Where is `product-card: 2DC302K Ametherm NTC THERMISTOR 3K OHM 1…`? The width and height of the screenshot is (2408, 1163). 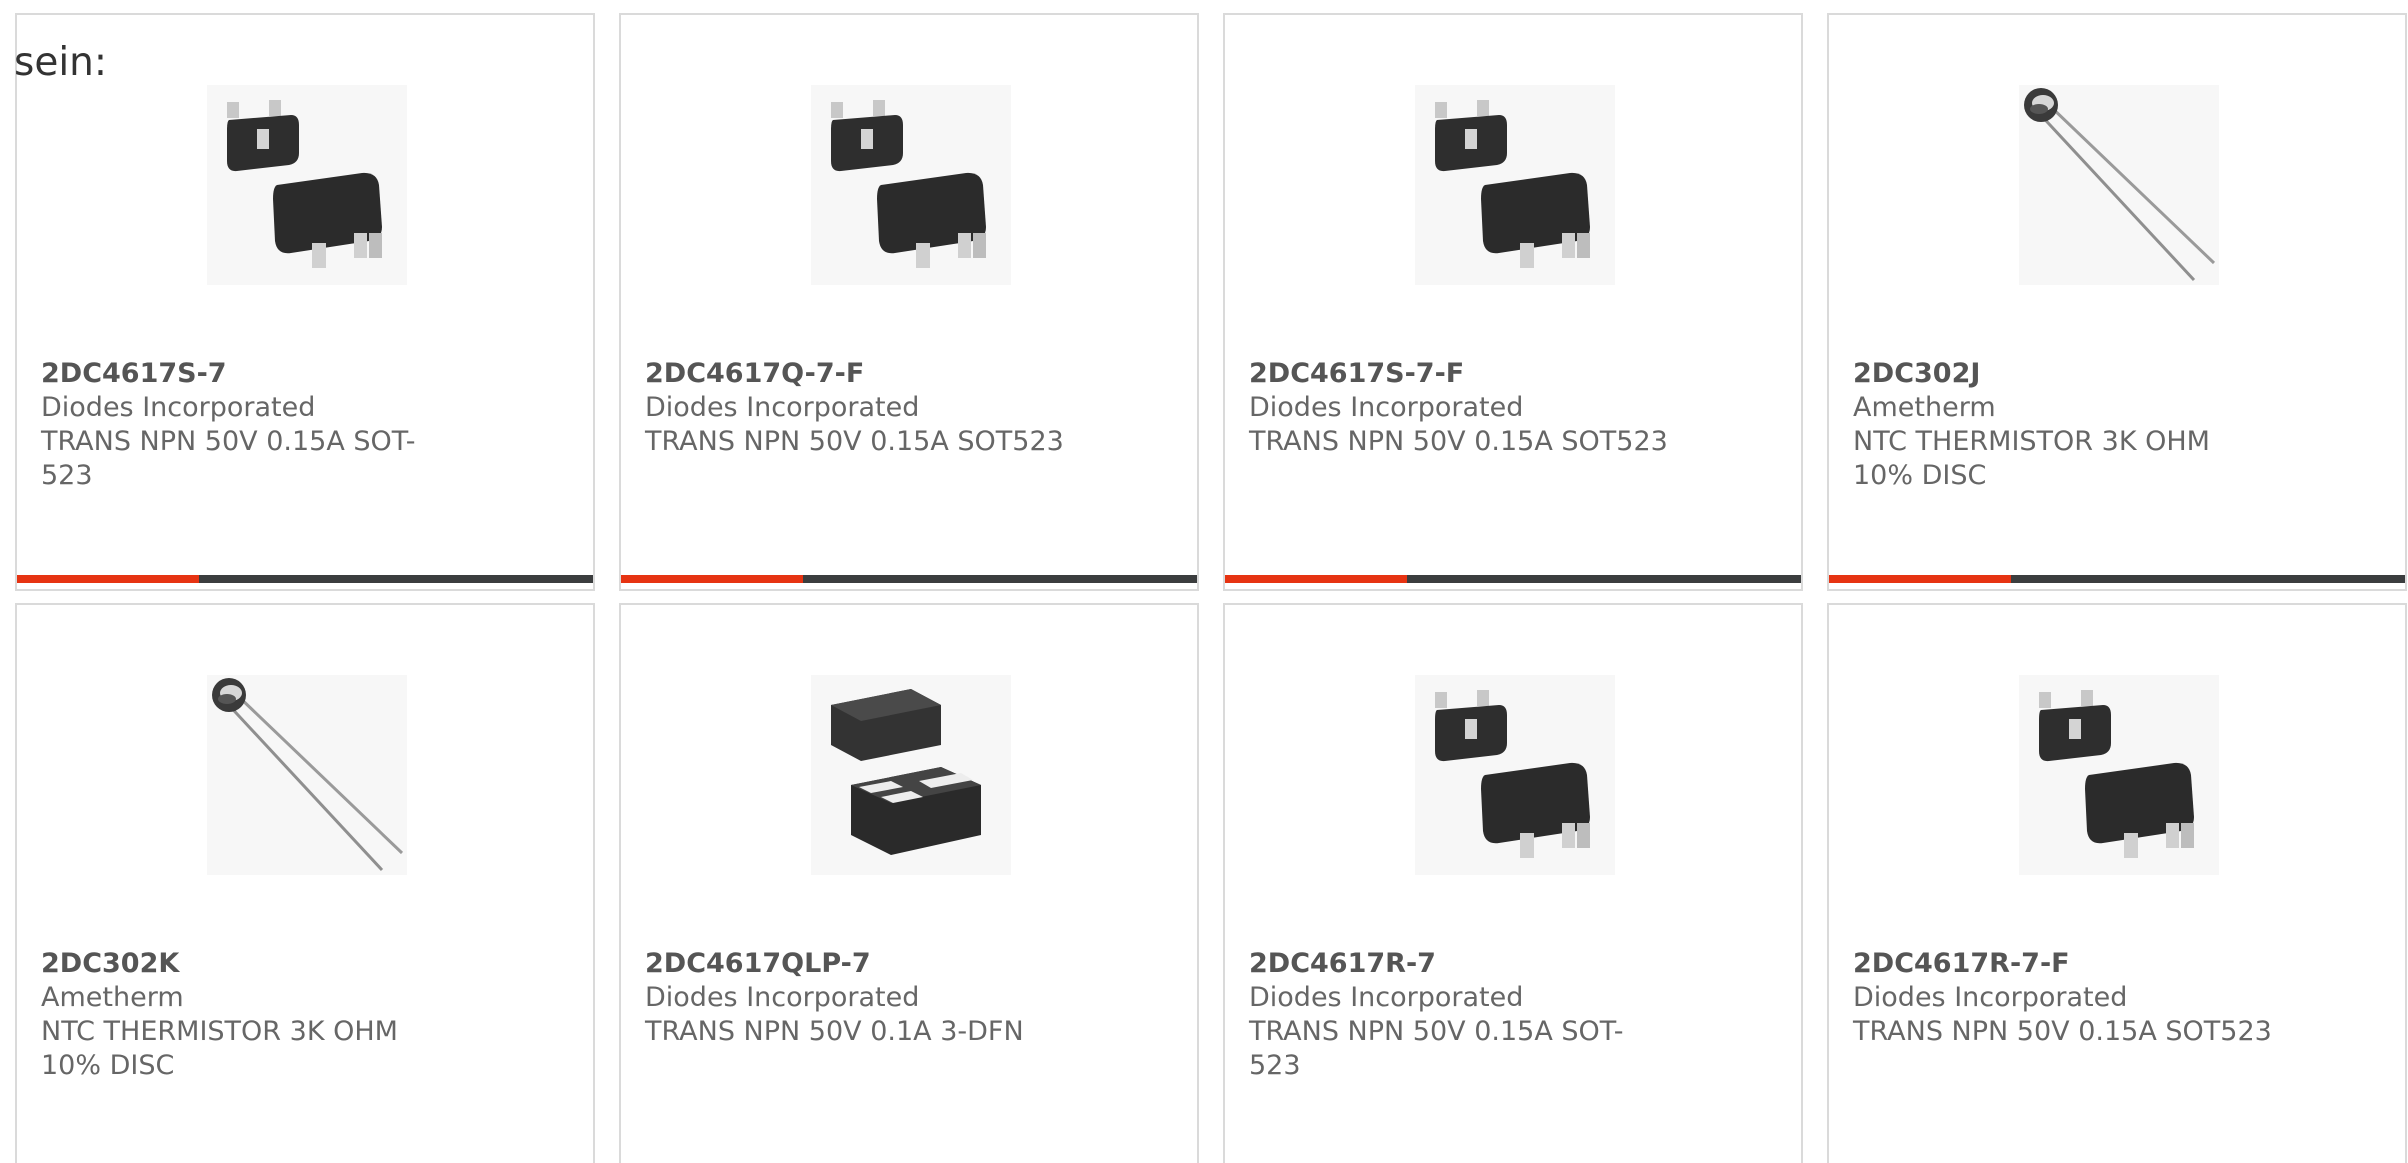
product-card: 2DC302K Ametherm NTC THERMISTOR 3K OHM 1… is located at coordinates (305, 883).